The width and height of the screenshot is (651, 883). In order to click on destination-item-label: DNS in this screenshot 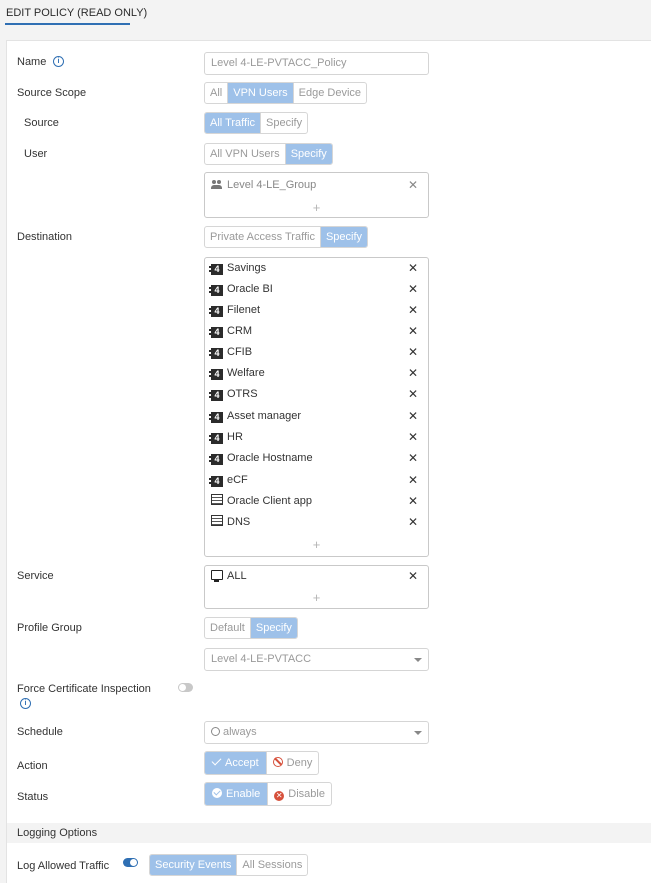, I will do `click(239, 522)`.